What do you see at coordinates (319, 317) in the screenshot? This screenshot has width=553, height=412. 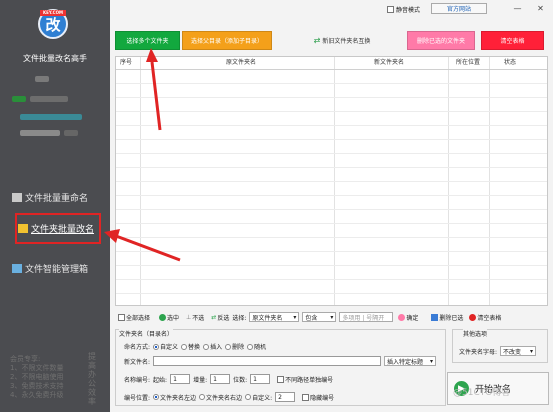 I see `match-mode-dropdown: 包含 ▾` at bounding box center [319, 317].